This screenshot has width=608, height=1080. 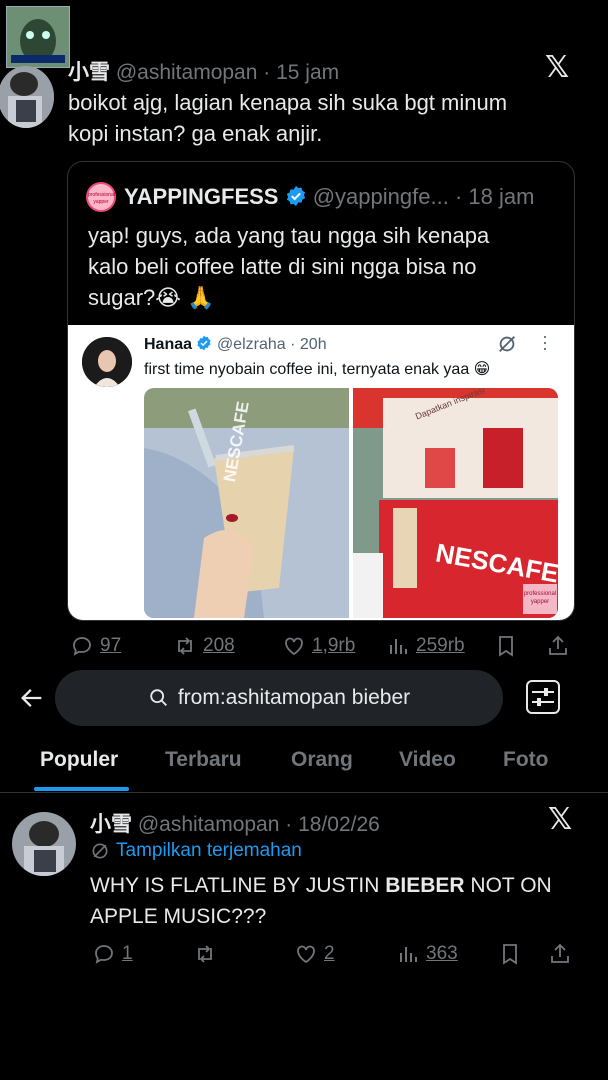 I want to click on quote-timestamp: 18 jam, so click(x=501, y=196).